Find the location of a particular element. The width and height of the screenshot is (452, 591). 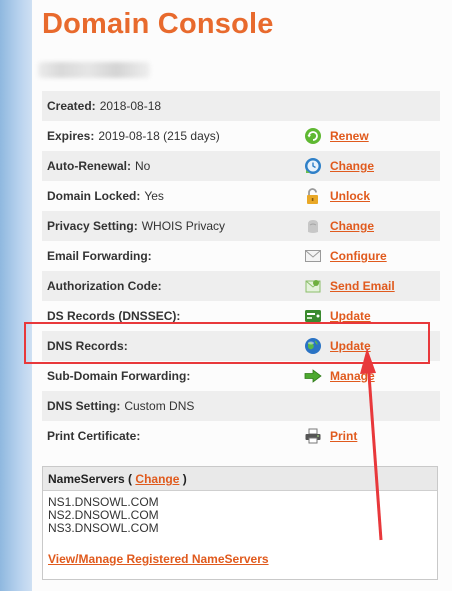

print-action: Print is located at coordinates (330, 436).